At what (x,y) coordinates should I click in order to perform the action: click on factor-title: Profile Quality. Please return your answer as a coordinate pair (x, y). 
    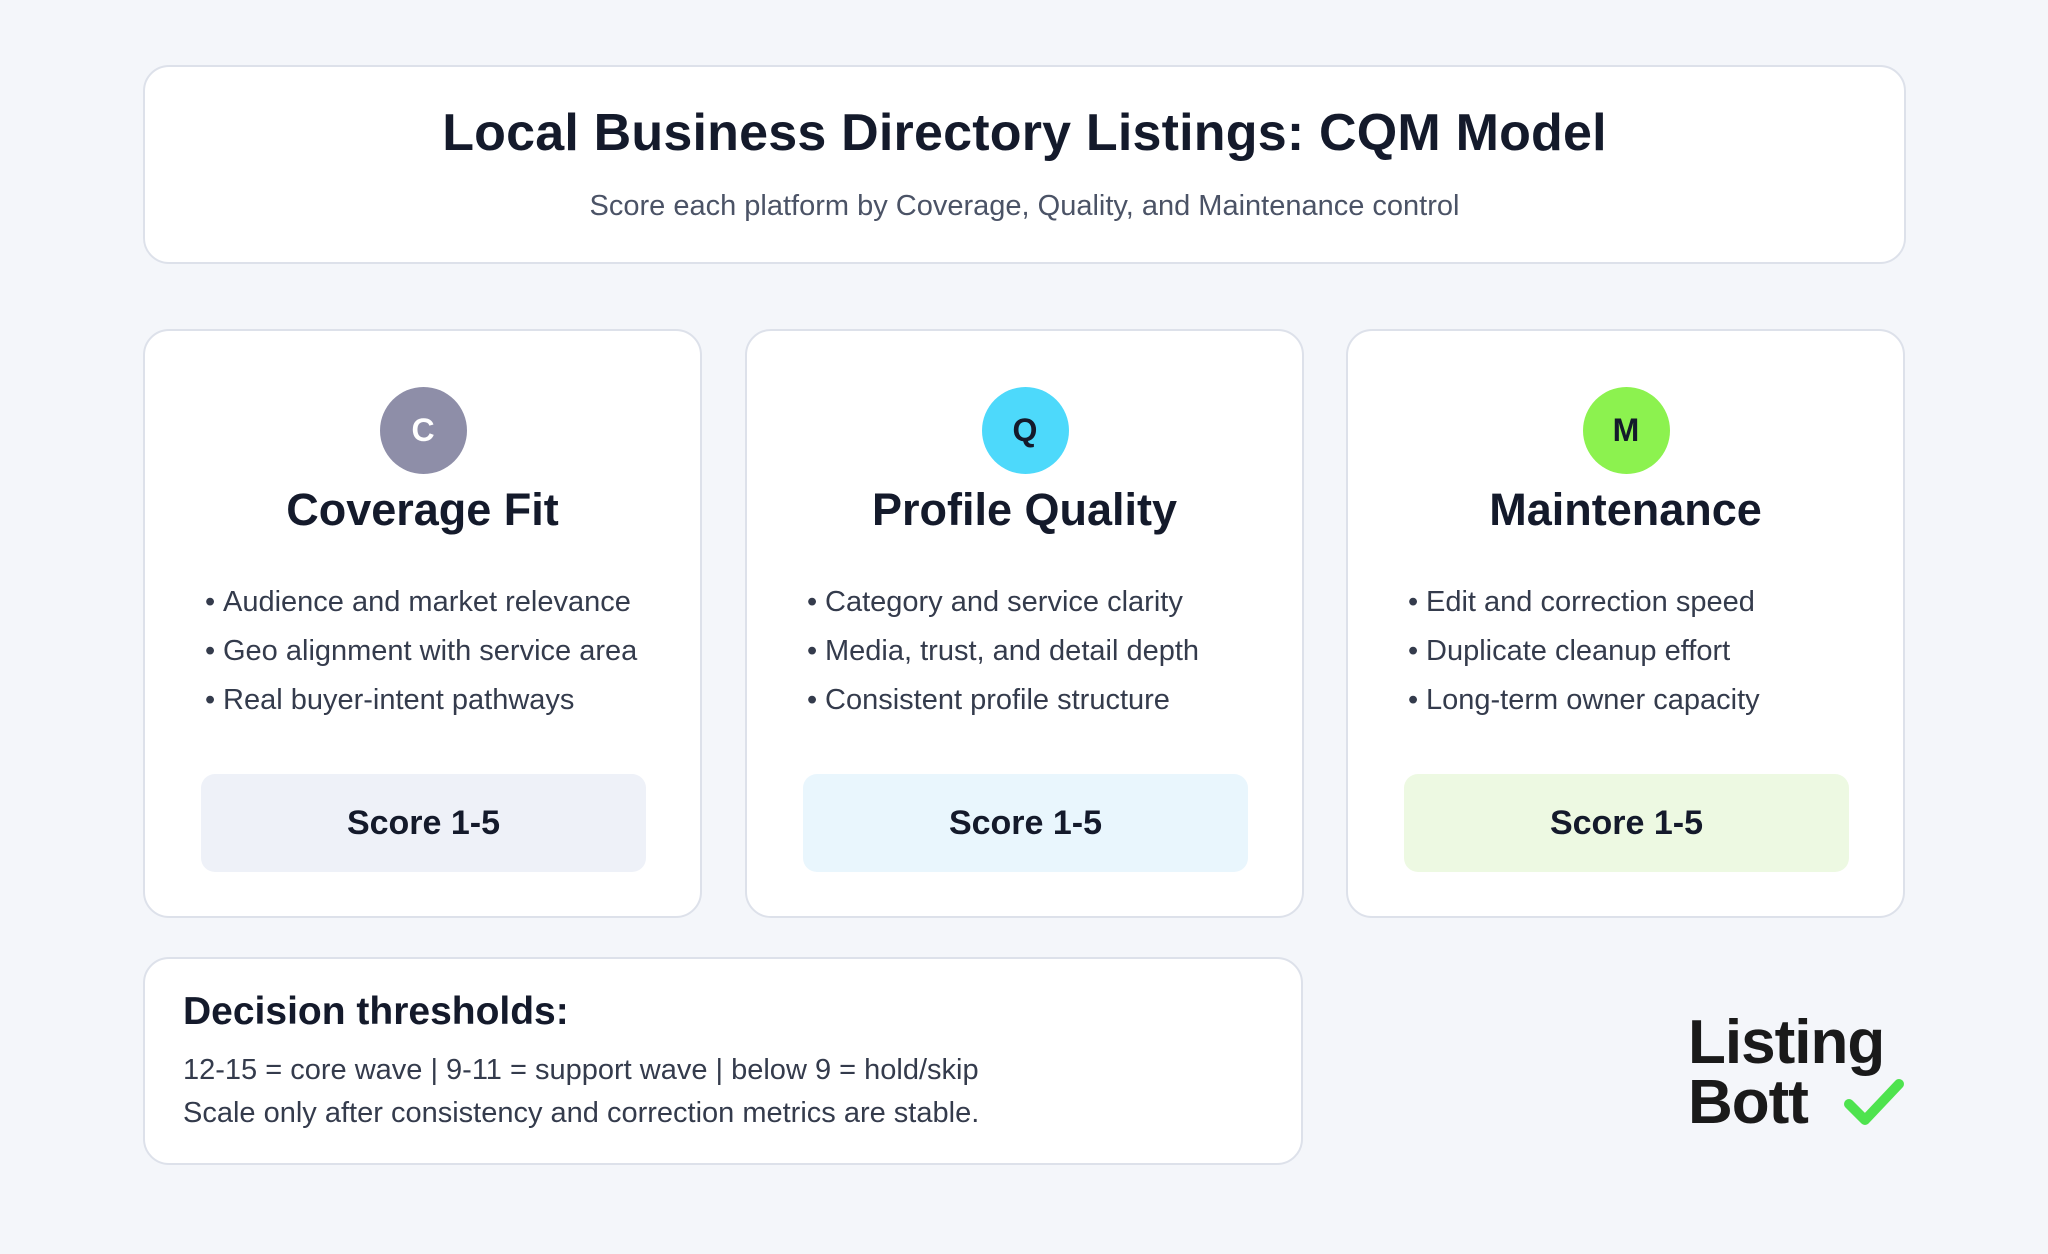
    Looking at the image, I should click on (1024, 509).